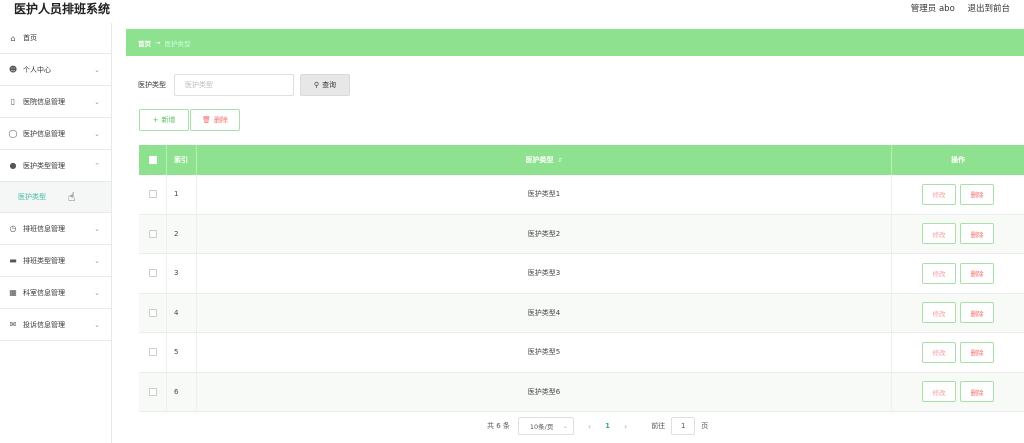 The width and height of the screenshot is (1024, 443). Describe the element at coordinates (13, 292) in the screenshot. I see `keyboard-icon: ▦` at that location.